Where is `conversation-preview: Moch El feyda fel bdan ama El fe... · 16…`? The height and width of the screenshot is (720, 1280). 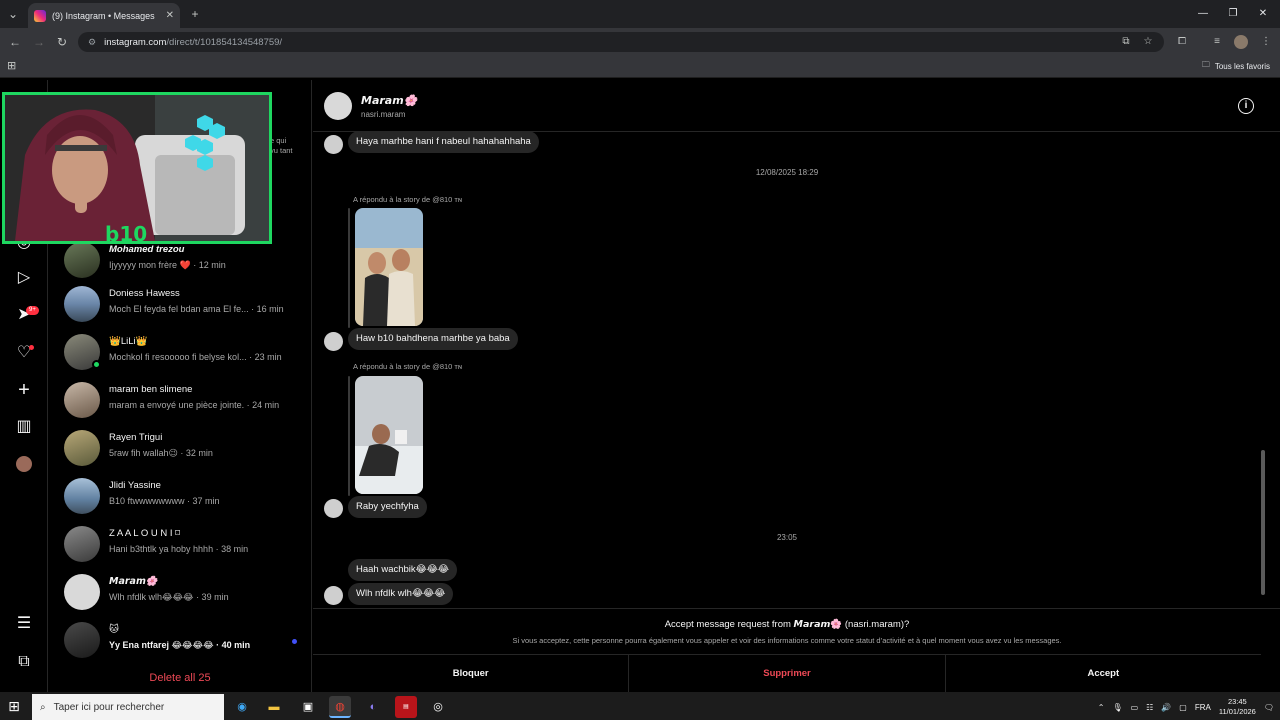
conversation-preview: Moch El feyda fel bdan ama El fe... · 16… is located at coordinates (196, 309).